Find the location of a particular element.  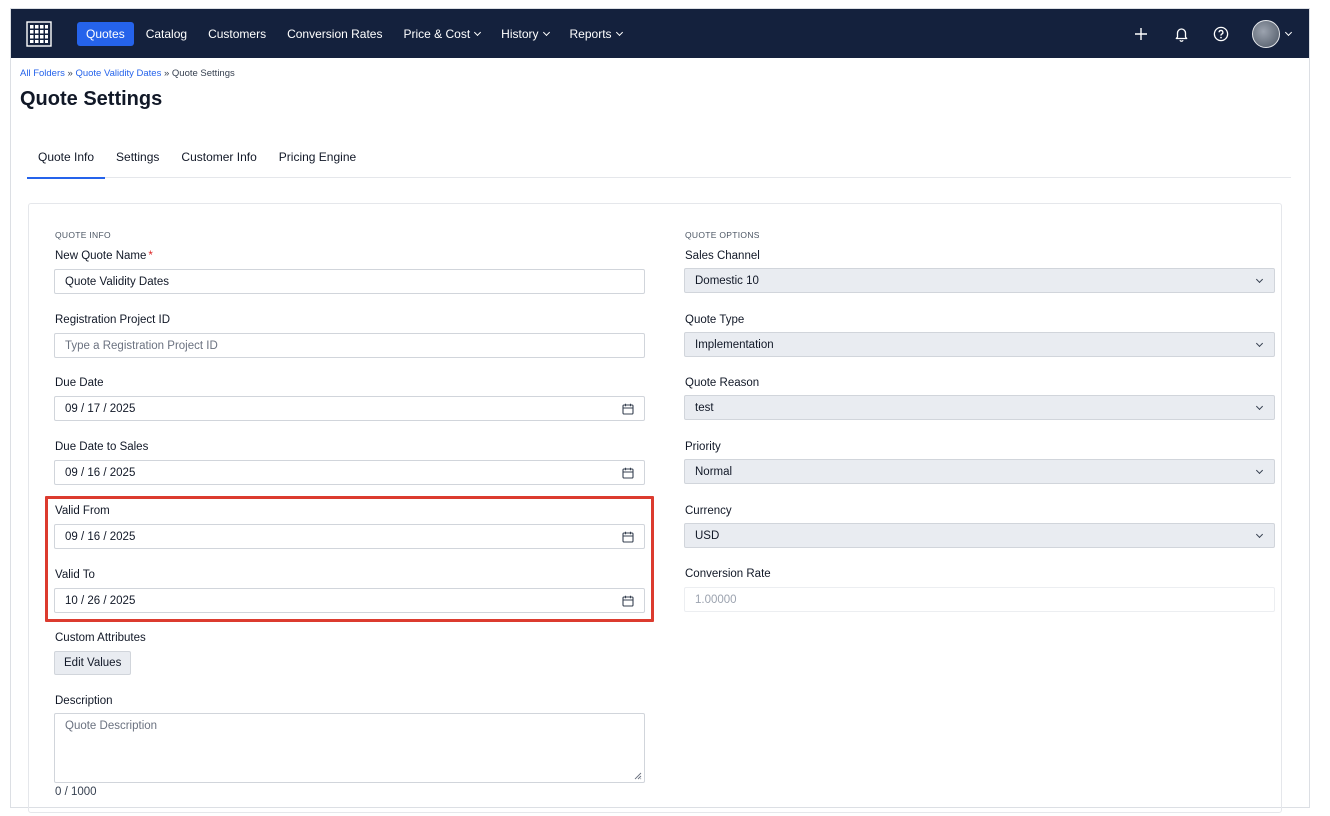

nav-catalog: Catalog is located at coordinates (166, 34).